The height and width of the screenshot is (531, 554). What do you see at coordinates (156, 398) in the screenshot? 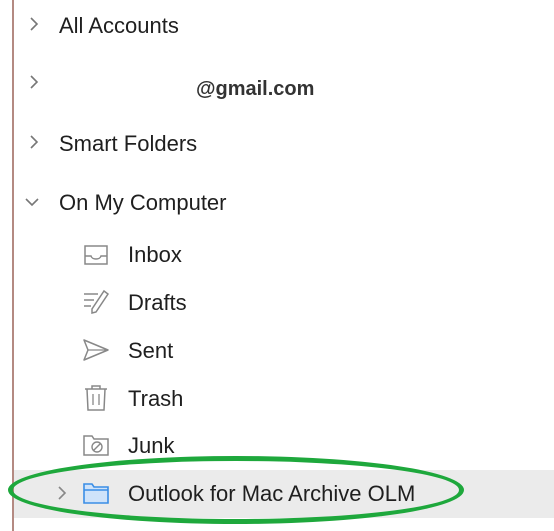
I see `sidebar-item-label: Trash` at bounding box center [156, 398].